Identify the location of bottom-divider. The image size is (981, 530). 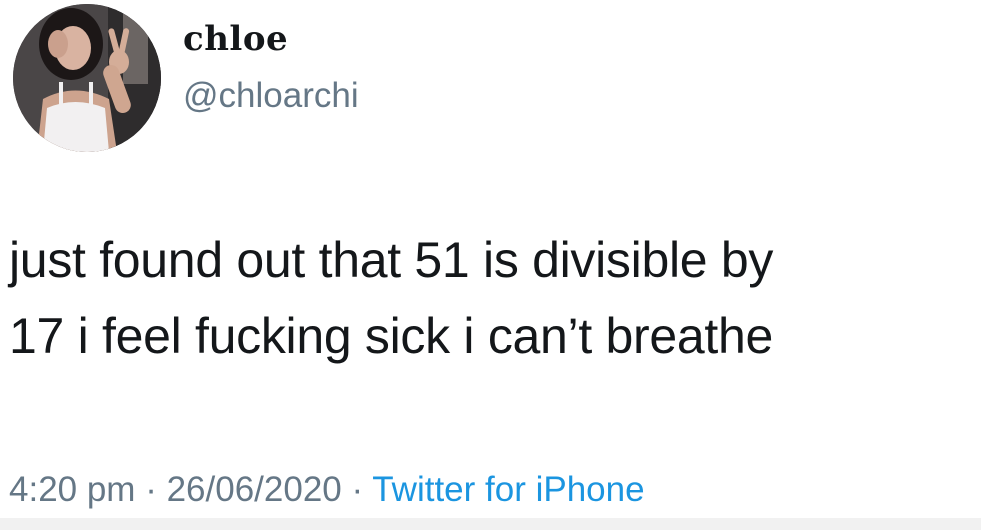
(490, 524).